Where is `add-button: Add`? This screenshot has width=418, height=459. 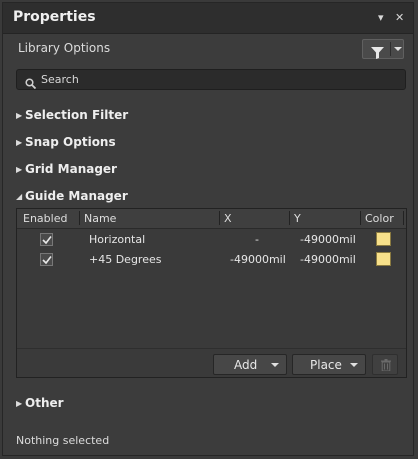
add-button: Add is located at coordinates (250, 364).